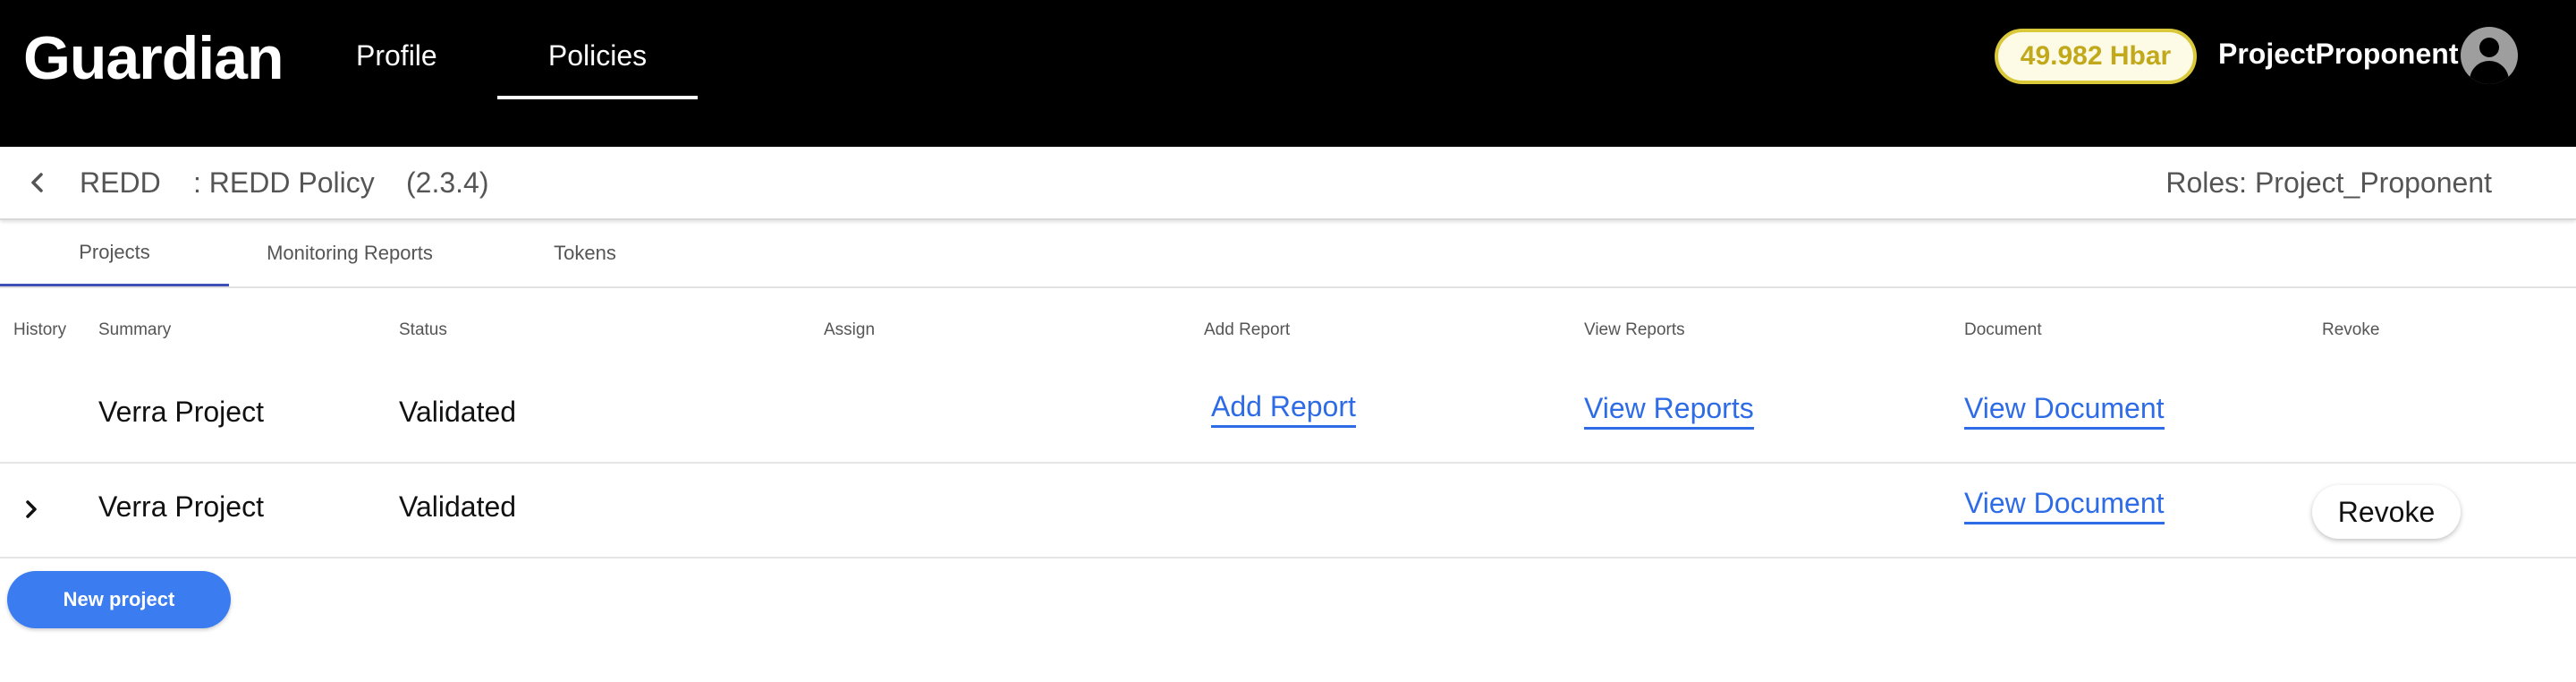 Image resolution: width=2576 pixels, height=682 pixels. I want to click on chevron-left-icon, so click(36, 182).